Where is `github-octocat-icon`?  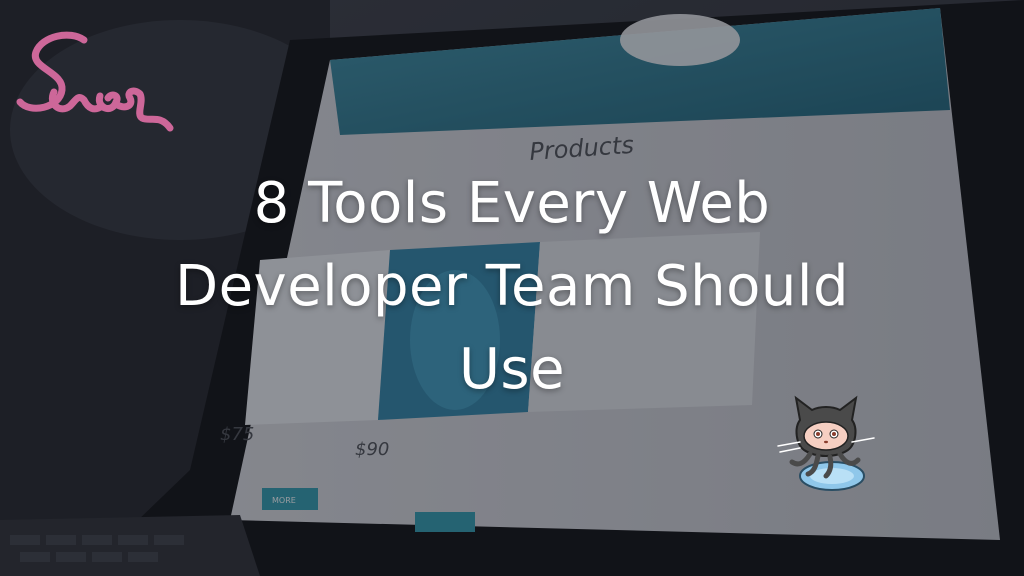
github-octocat-icon is located at coordinates (830, 437).